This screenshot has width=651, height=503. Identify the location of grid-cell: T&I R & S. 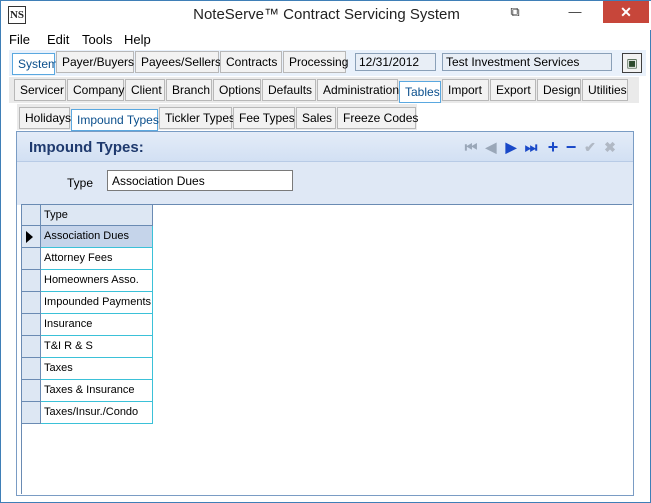
(97, 347).